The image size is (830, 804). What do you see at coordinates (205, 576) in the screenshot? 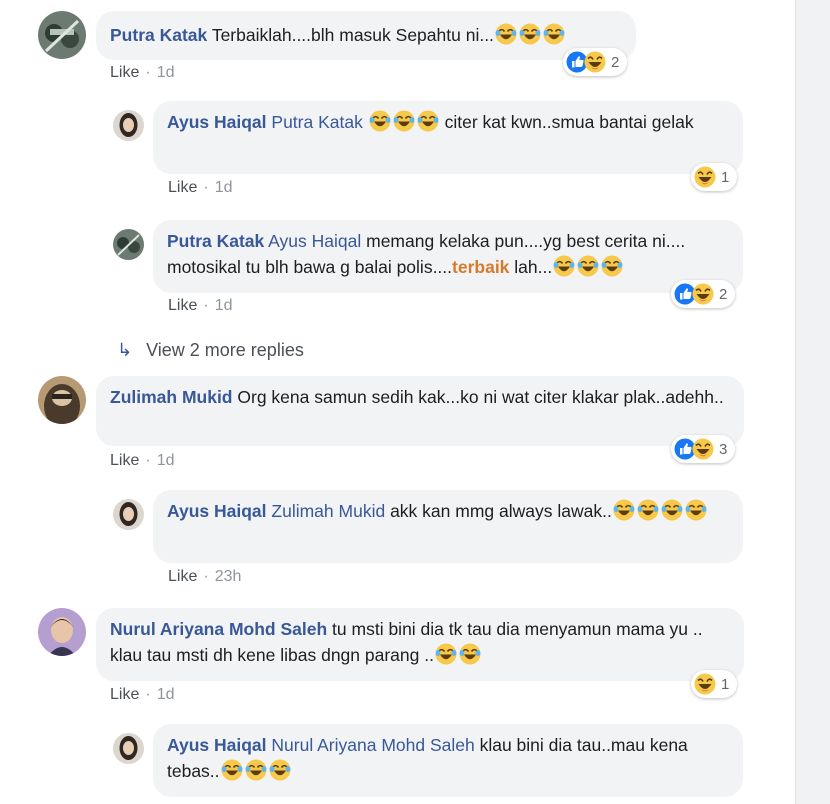
I see `comment-meta: Like · 23h` at bounding box center [205, 576].